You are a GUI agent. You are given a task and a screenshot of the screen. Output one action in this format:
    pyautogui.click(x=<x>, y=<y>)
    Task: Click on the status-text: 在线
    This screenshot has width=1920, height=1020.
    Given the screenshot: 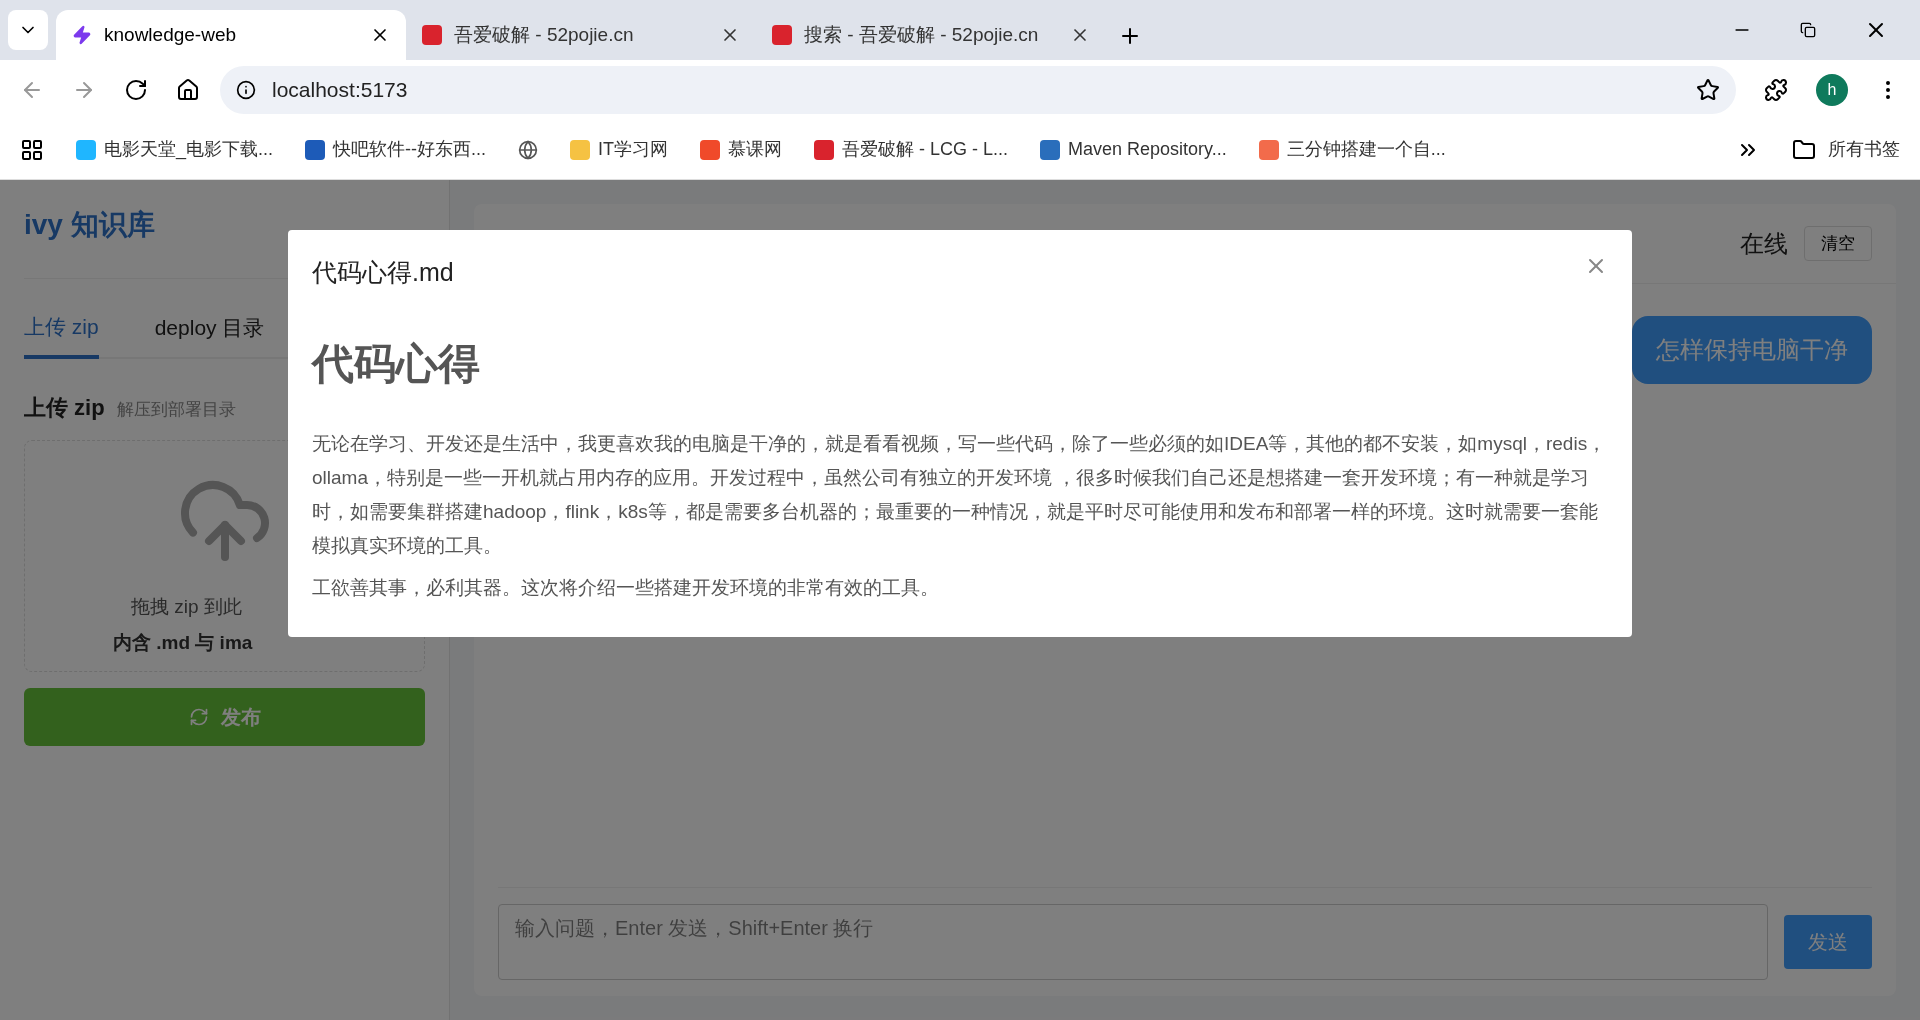 What is the action you would take?
    pyautogui.click(x=1764, y=243)
    